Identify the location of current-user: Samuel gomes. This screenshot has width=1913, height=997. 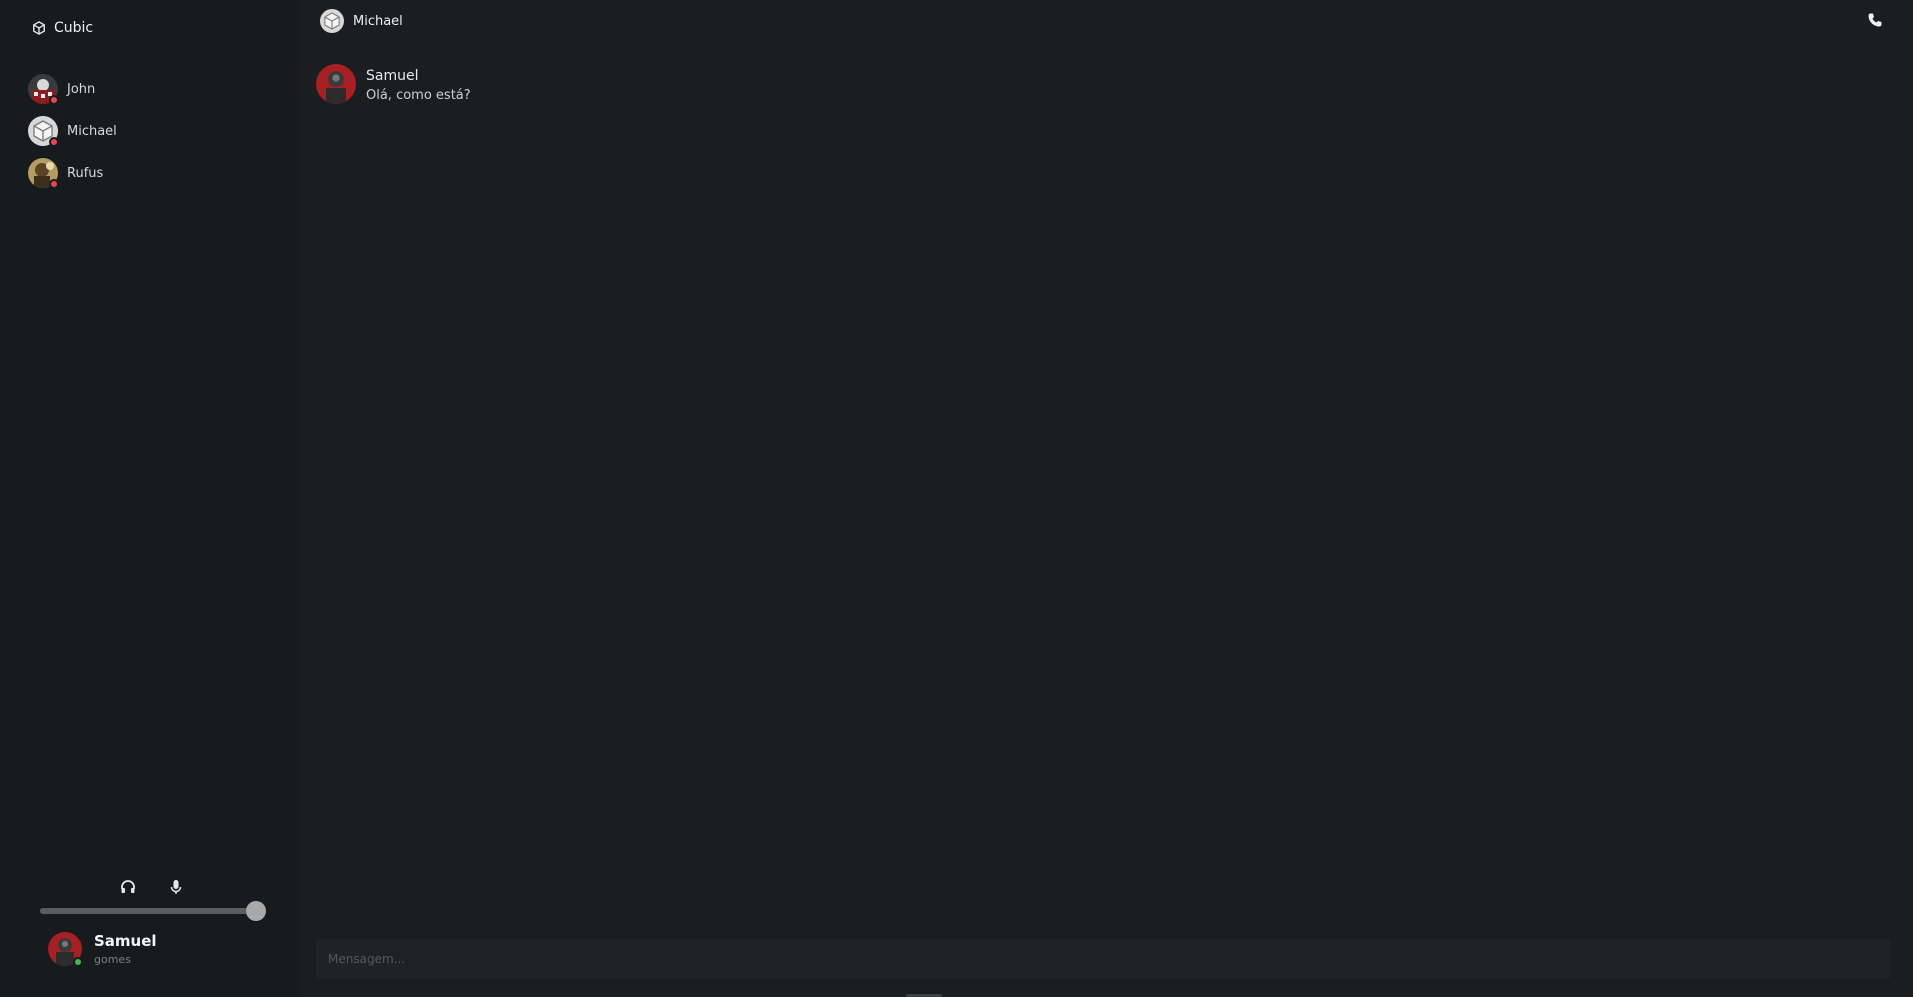
(102, 949).